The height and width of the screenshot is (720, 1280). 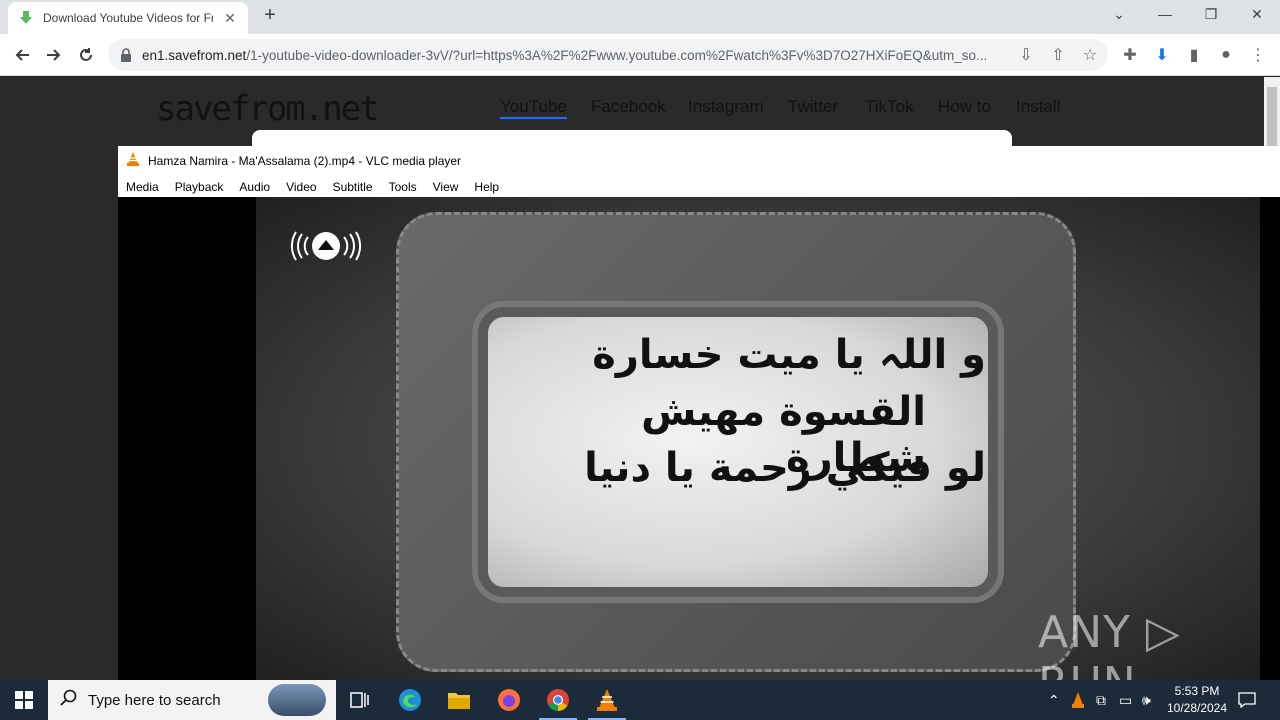 I want to click on site-logo: savefrom.net, so click(x=268, y=109).